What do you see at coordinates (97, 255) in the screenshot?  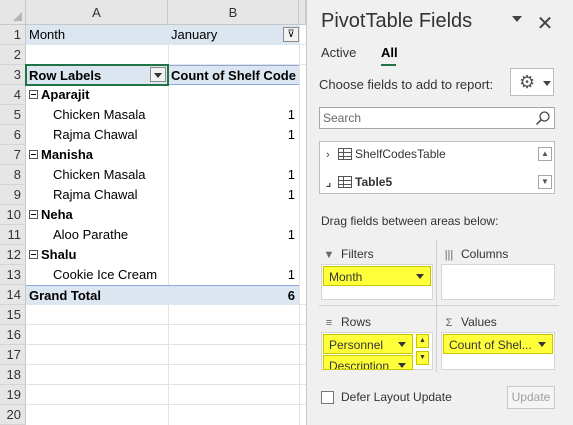 I see `pivot-group-row: Shalu` at bounding box center [97, 255].